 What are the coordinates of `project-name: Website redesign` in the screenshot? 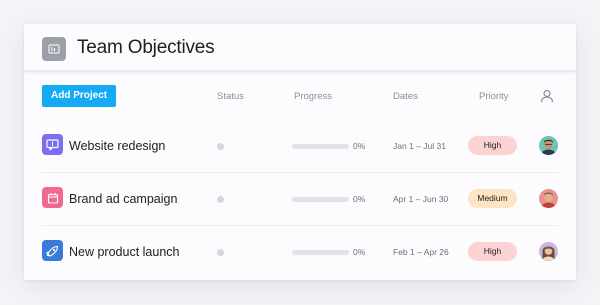 It's located at (117, 146).